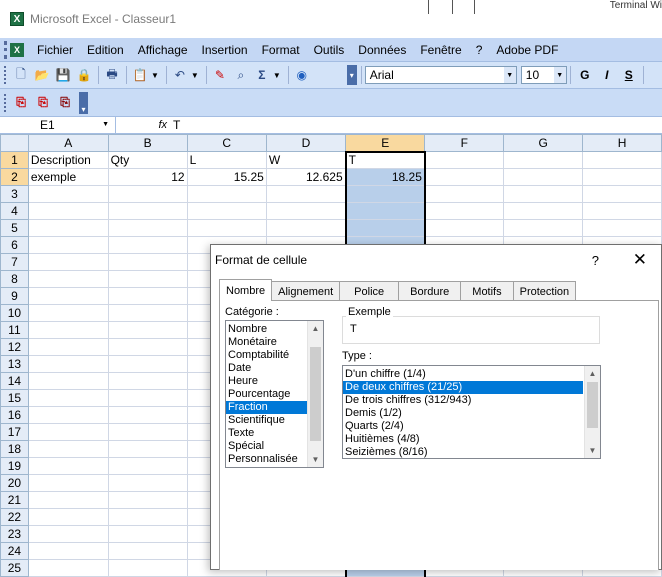 This screenshot has width=662, height=577. I want to click on menu-fichier: Fichier, so click(55, 50).